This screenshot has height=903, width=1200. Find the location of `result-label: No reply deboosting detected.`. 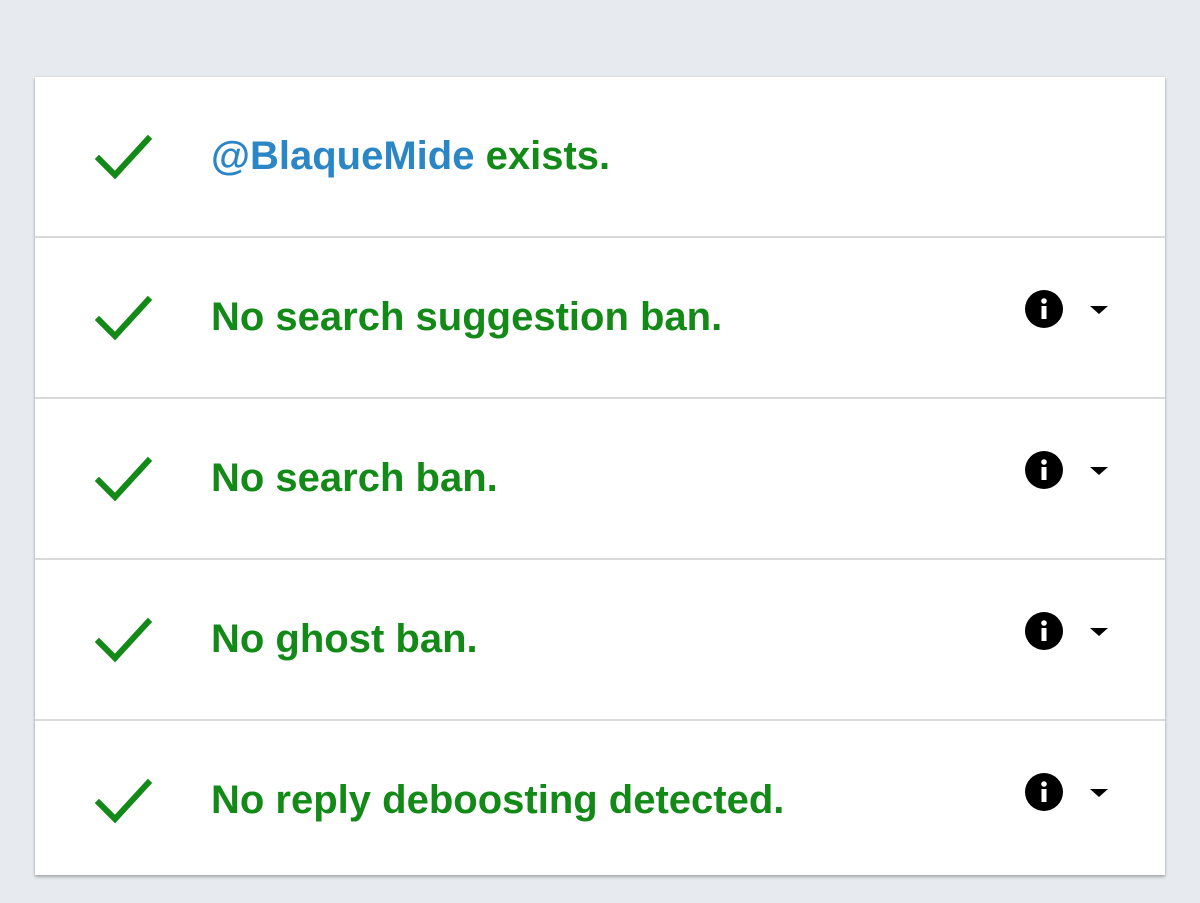

result-label: No reply deboosting detected. is located at coordinates (498, 800).